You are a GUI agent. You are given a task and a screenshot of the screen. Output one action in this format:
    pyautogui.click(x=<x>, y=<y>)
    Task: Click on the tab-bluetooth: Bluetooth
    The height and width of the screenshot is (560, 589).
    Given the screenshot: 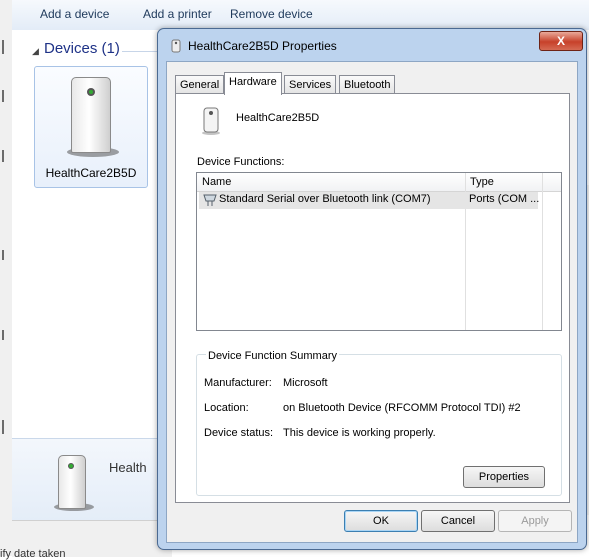 What is the action you would take?
    pyautogui.click(x=367, y=84)
    